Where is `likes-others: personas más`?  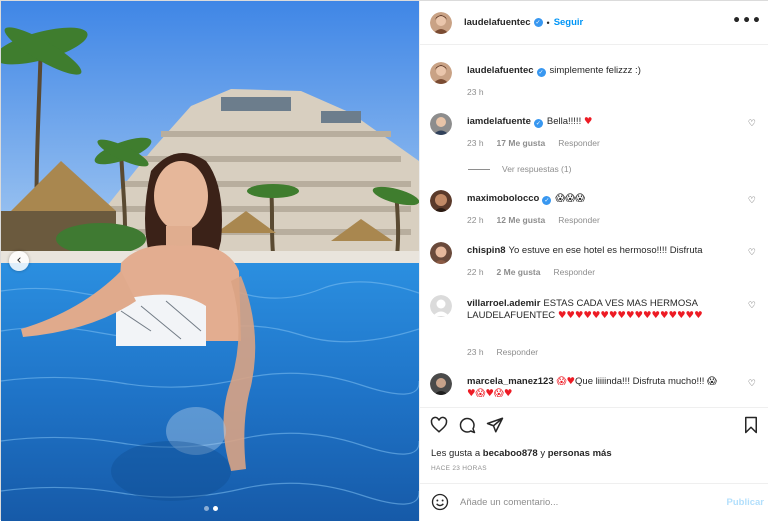 likes-others: personas más is located at coordinates (580, 453).